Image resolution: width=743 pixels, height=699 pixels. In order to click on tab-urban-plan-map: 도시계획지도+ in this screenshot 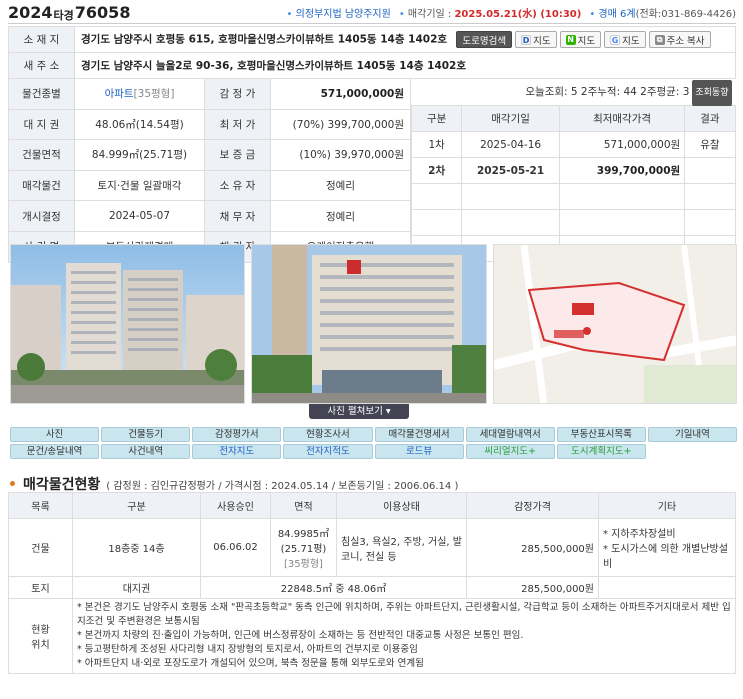, I will do `click(601, 451)`.